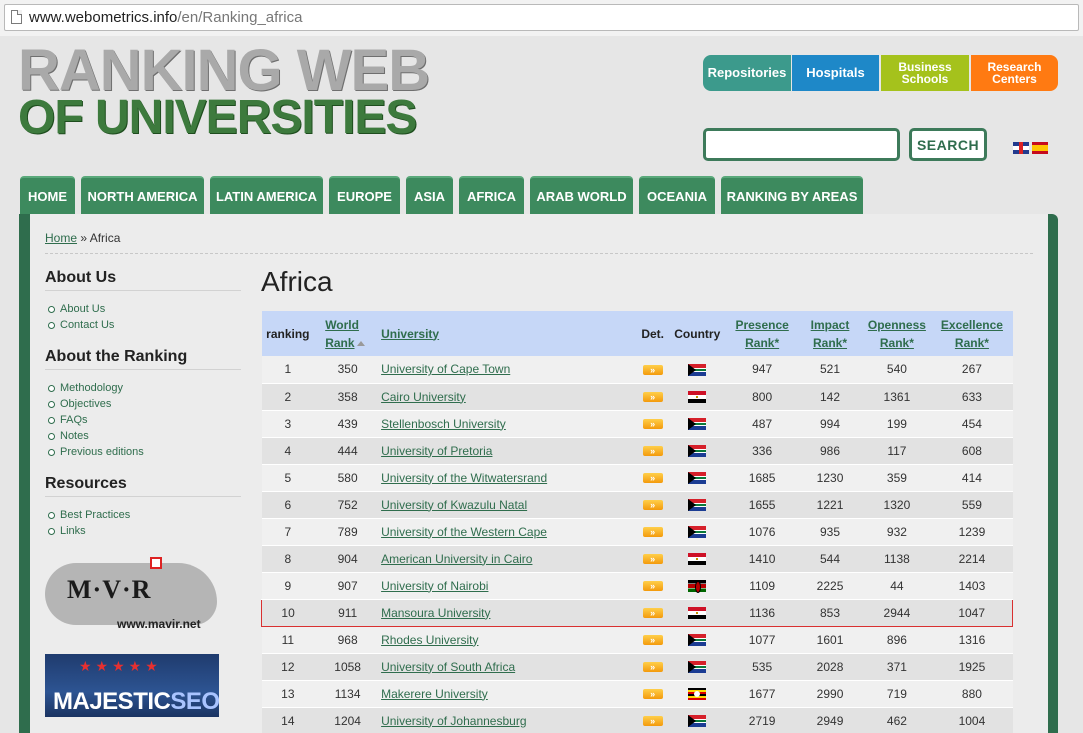  I want to click on search-input, so click(801, 144).